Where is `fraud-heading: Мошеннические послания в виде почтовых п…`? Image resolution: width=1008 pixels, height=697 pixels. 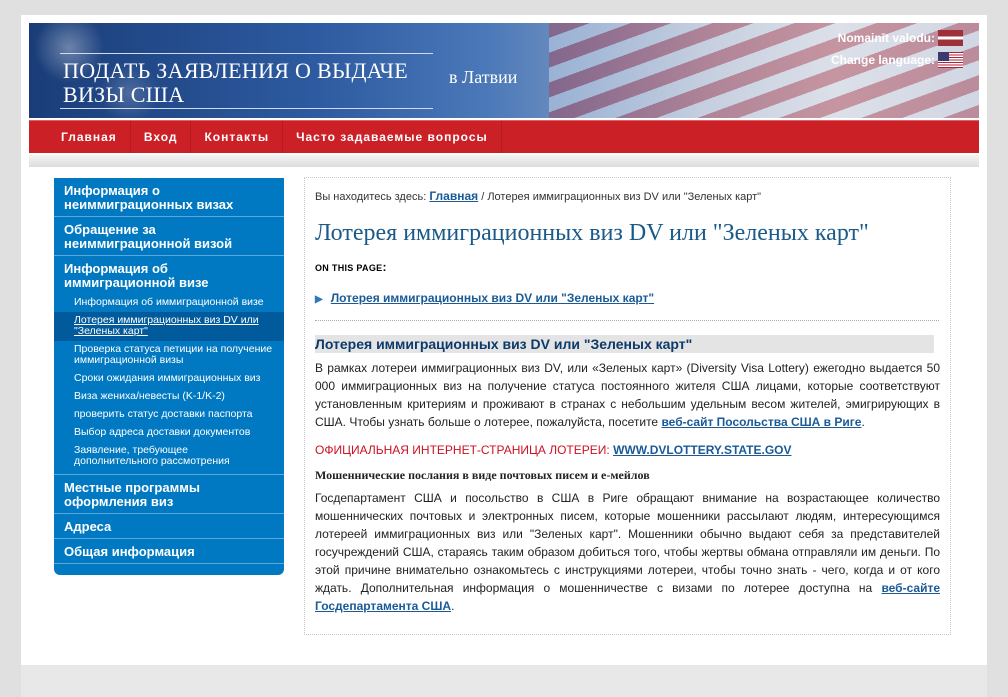 fraud-heading: Мошеннические послания в виде почтовых п… is located at coordinates (482, 475).